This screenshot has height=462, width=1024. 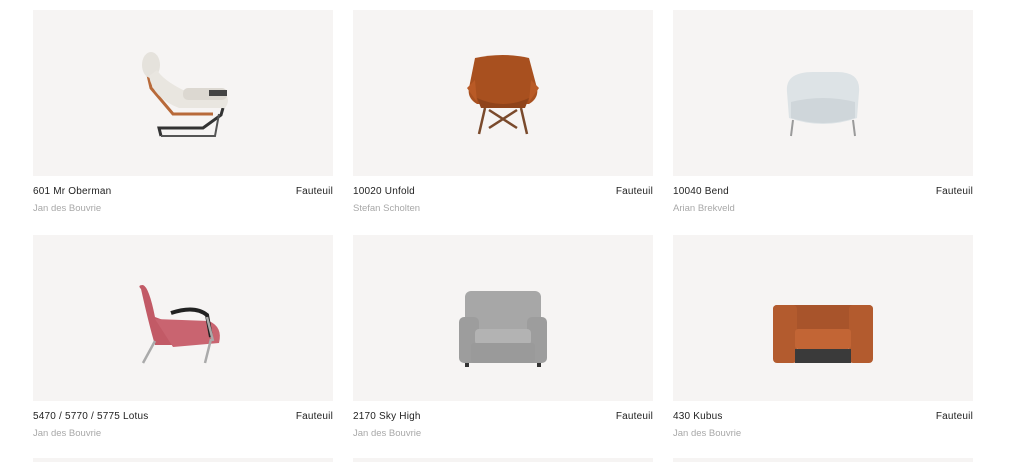 I want to click on product-card-mr-oberman: 601 Mr Oberman Fauteuil Jan des Bouvrie, so click(x=183, y=113).